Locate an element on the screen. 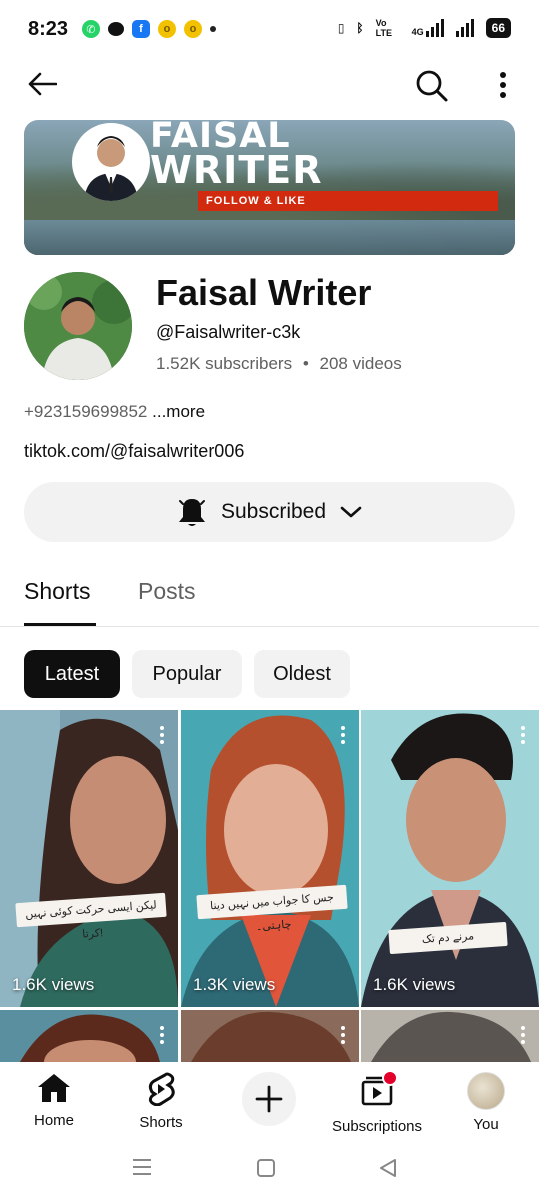  more-options-button is located at coordinates (503, 85).